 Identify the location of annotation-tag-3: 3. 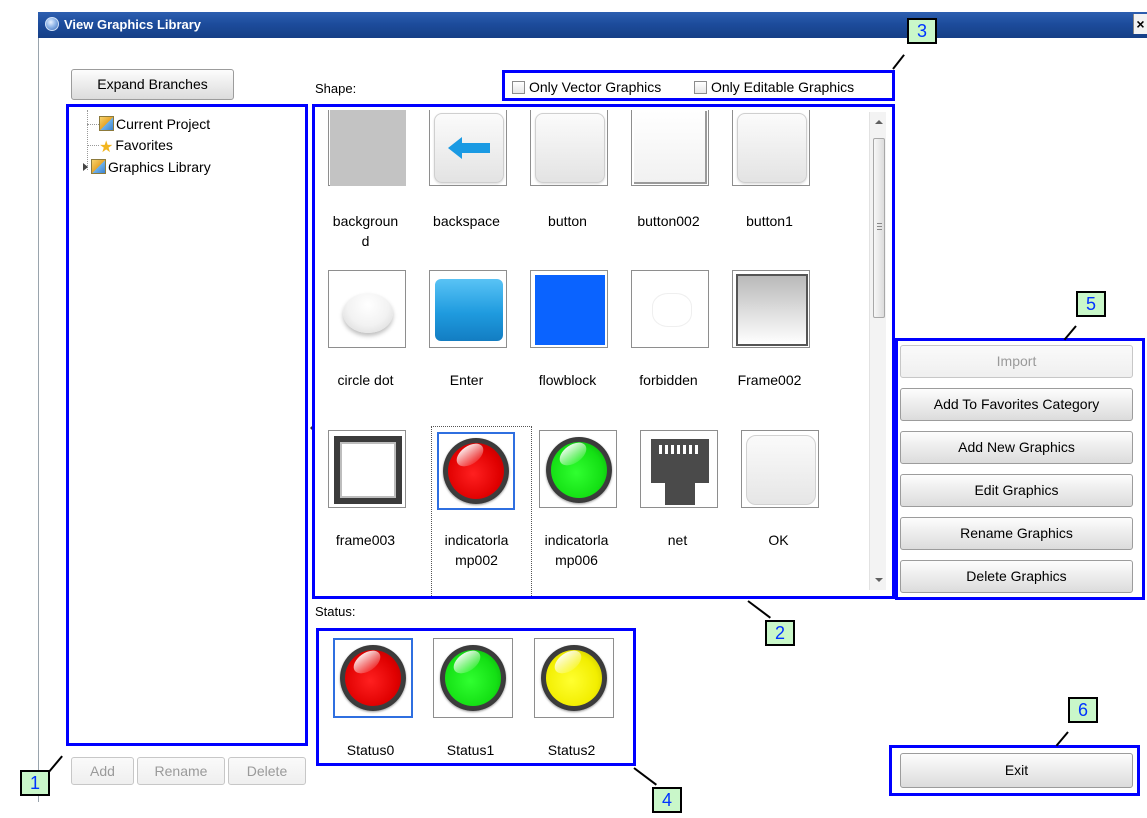
(922, 31).